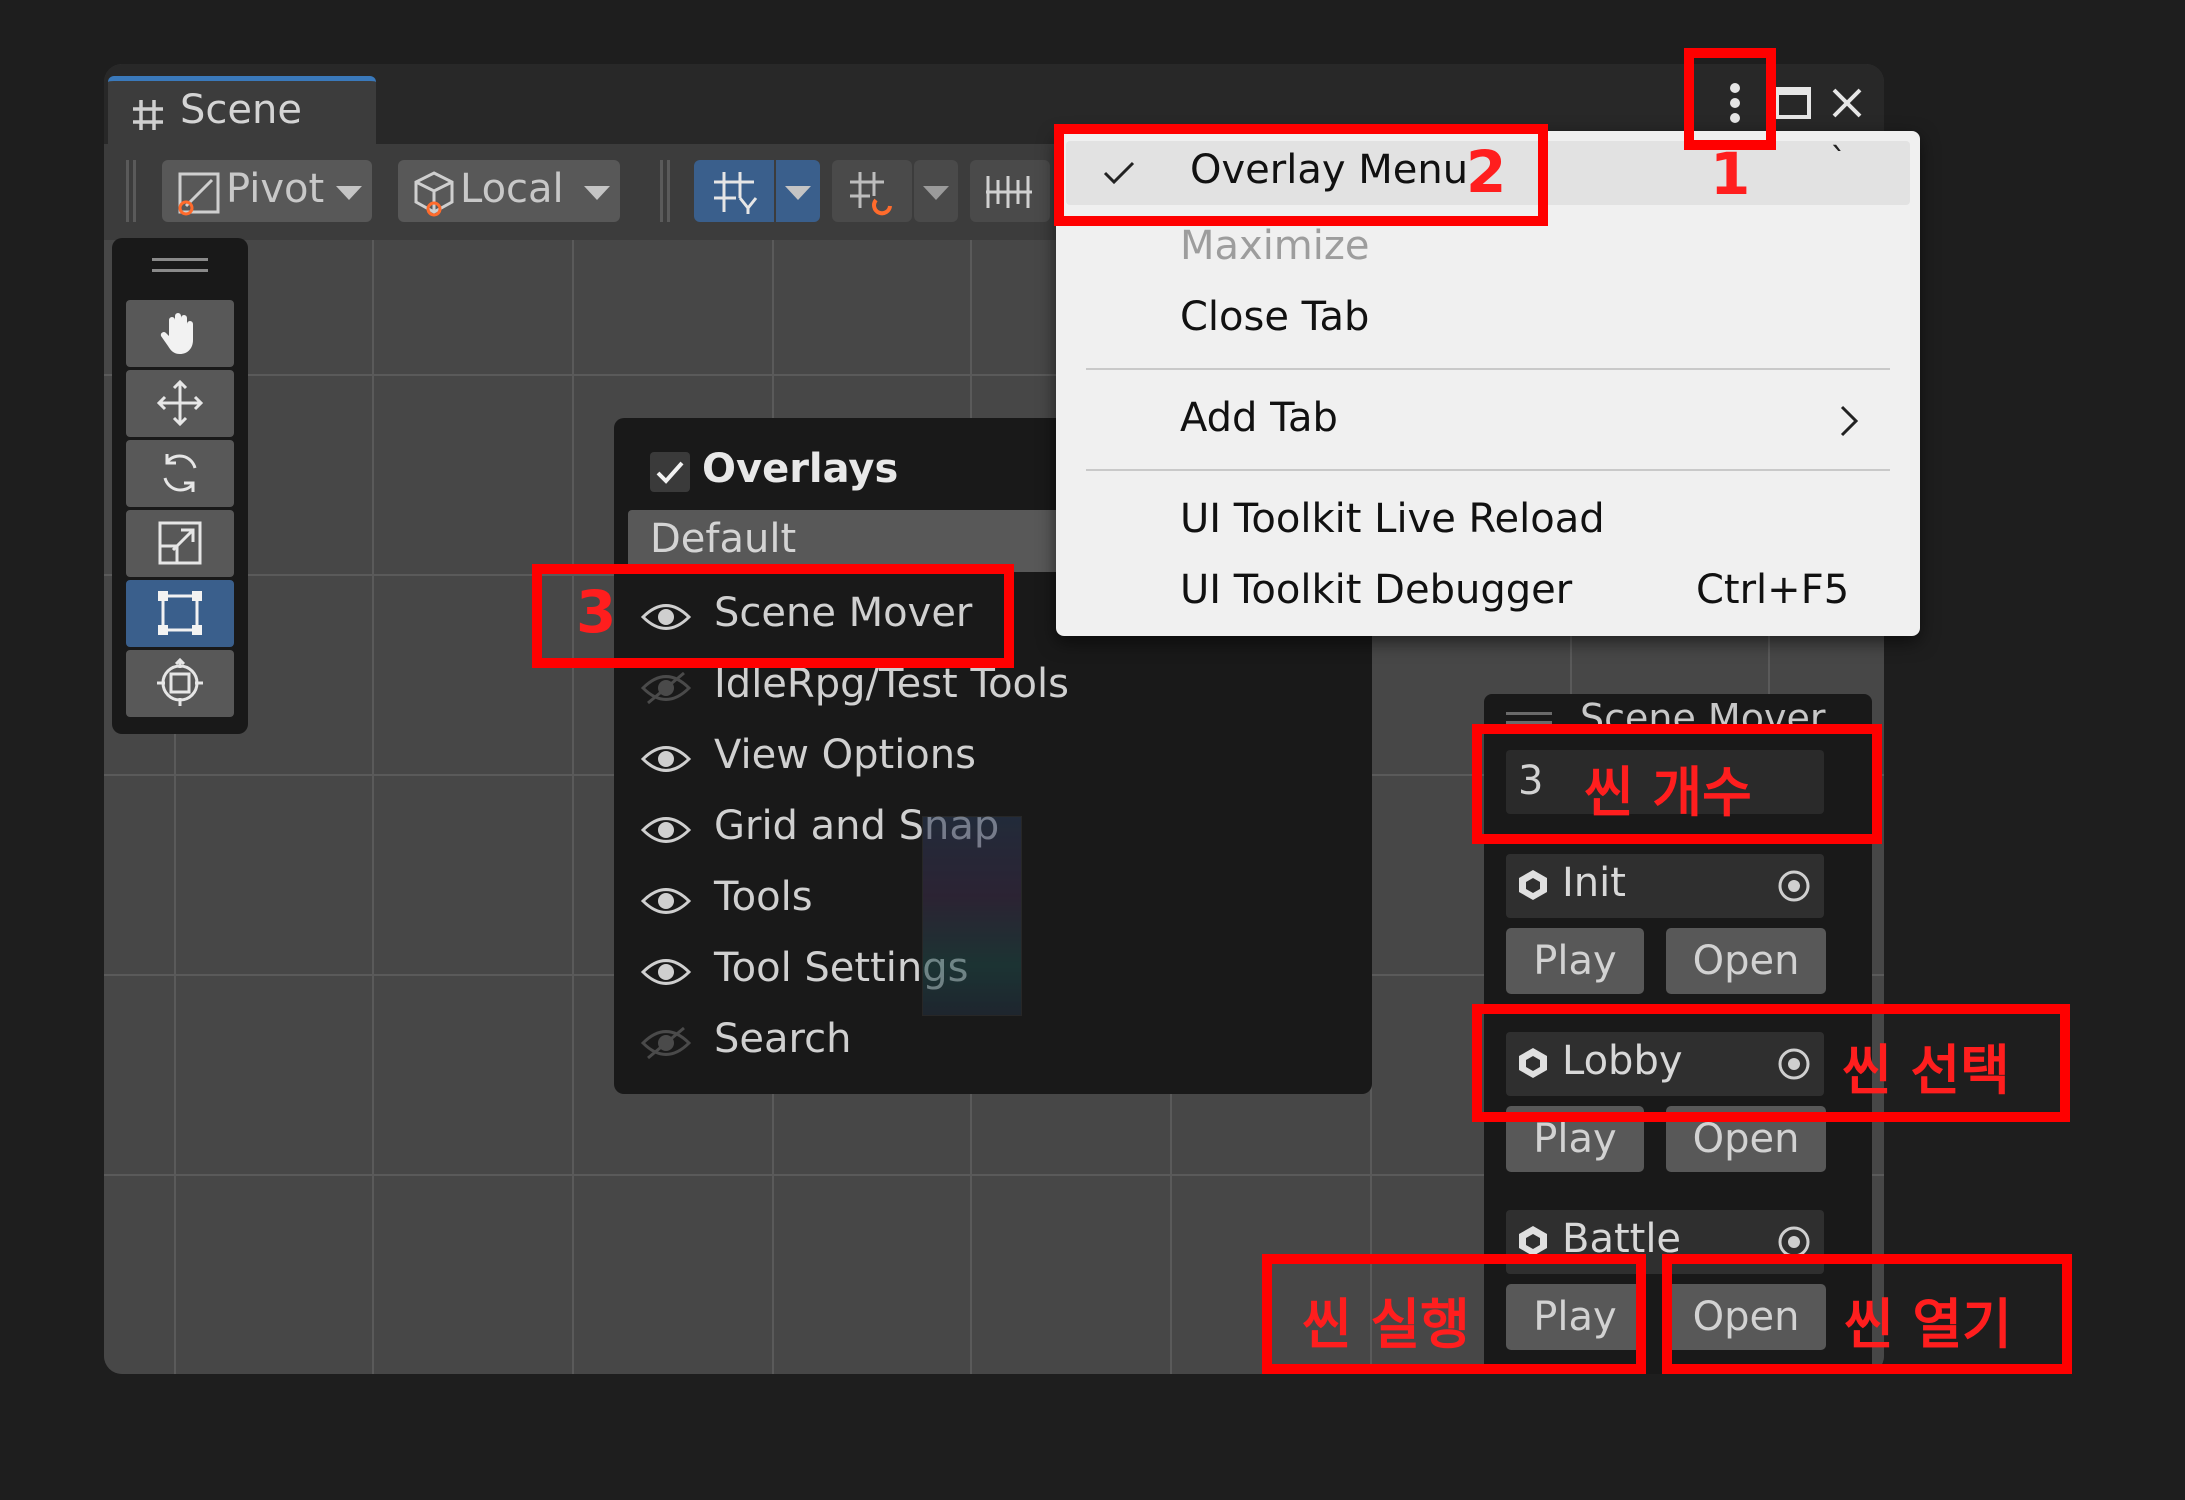 This screenshot has width=2185, height=1500. I want to click on tab-title: Scene, so click(241, 110).